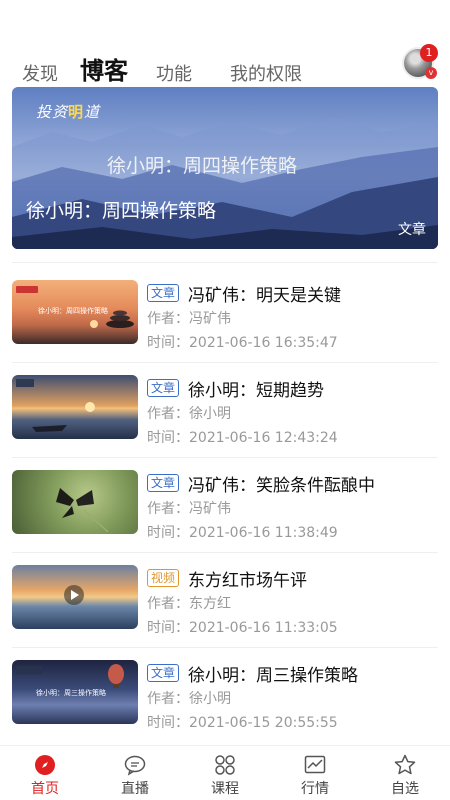  What do you see at coordinates (71, 693) in the screenshot?
I see `thumbnail-caption: 徐小明：周三操作策略` at bounding box center [71, 693].